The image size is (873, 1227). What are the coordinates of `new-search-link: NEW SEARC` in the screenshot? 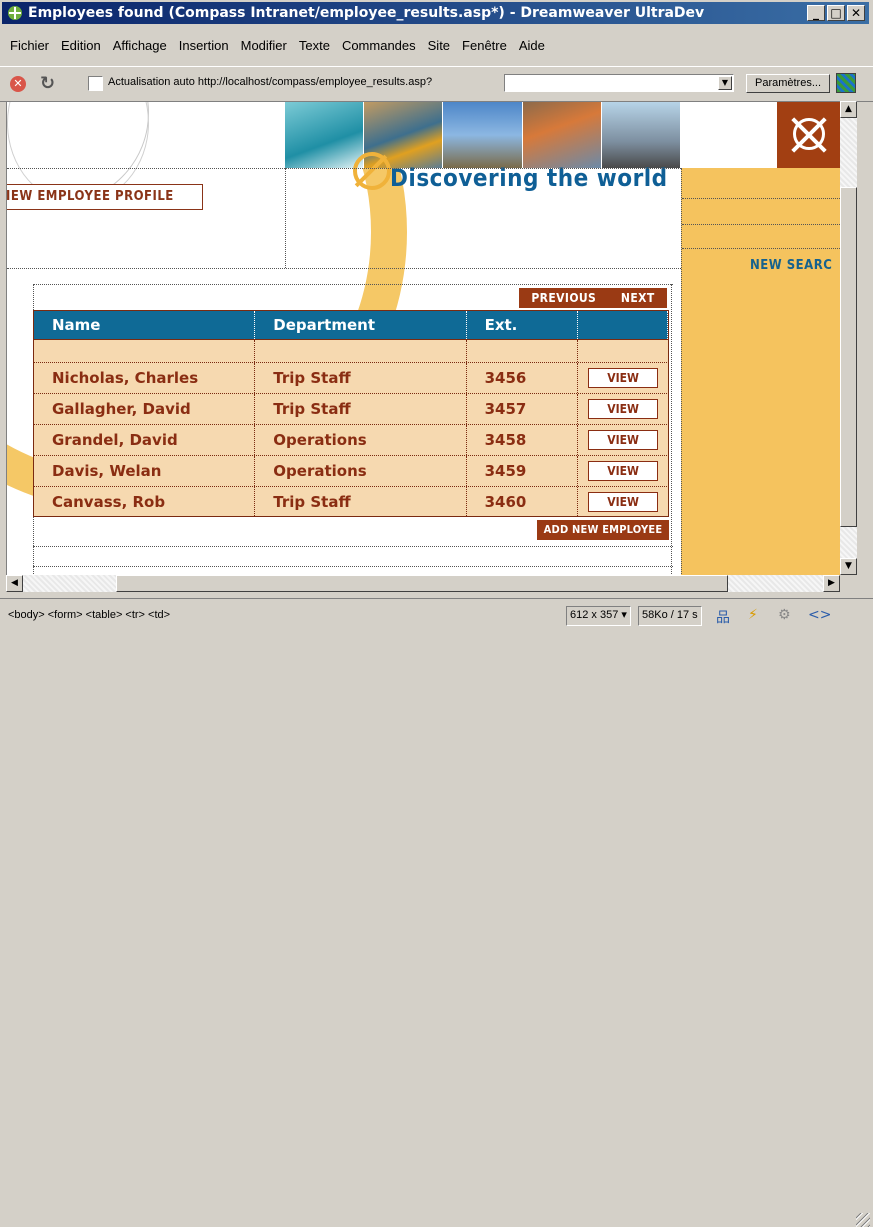 It's located at (791, 265).